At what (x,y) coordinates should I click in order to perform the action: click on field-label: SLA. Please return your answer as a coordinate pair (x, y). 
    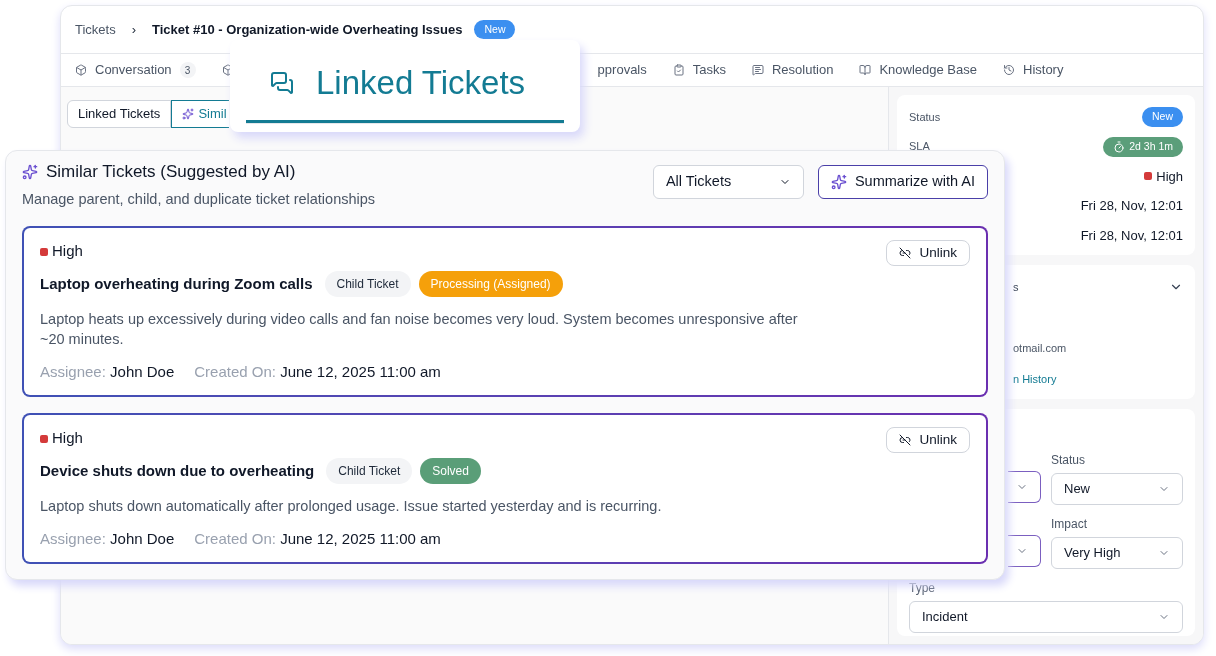
    Looking at the image, I should click on (919, 147).